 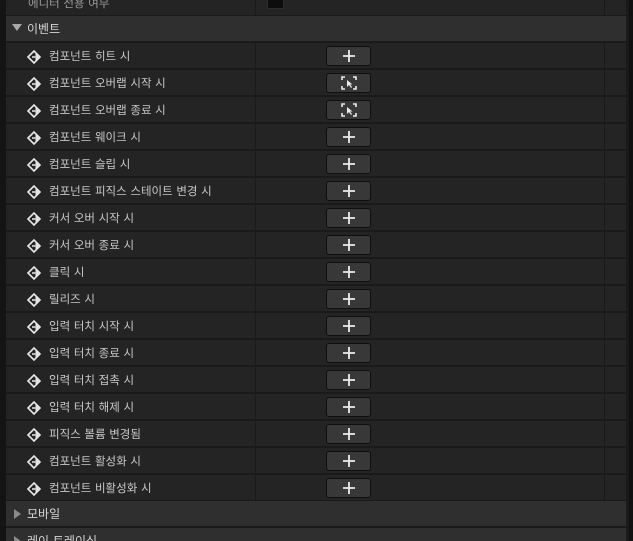 I want to click on event-label: 릴리즈 시, so click(x=72, y=299).